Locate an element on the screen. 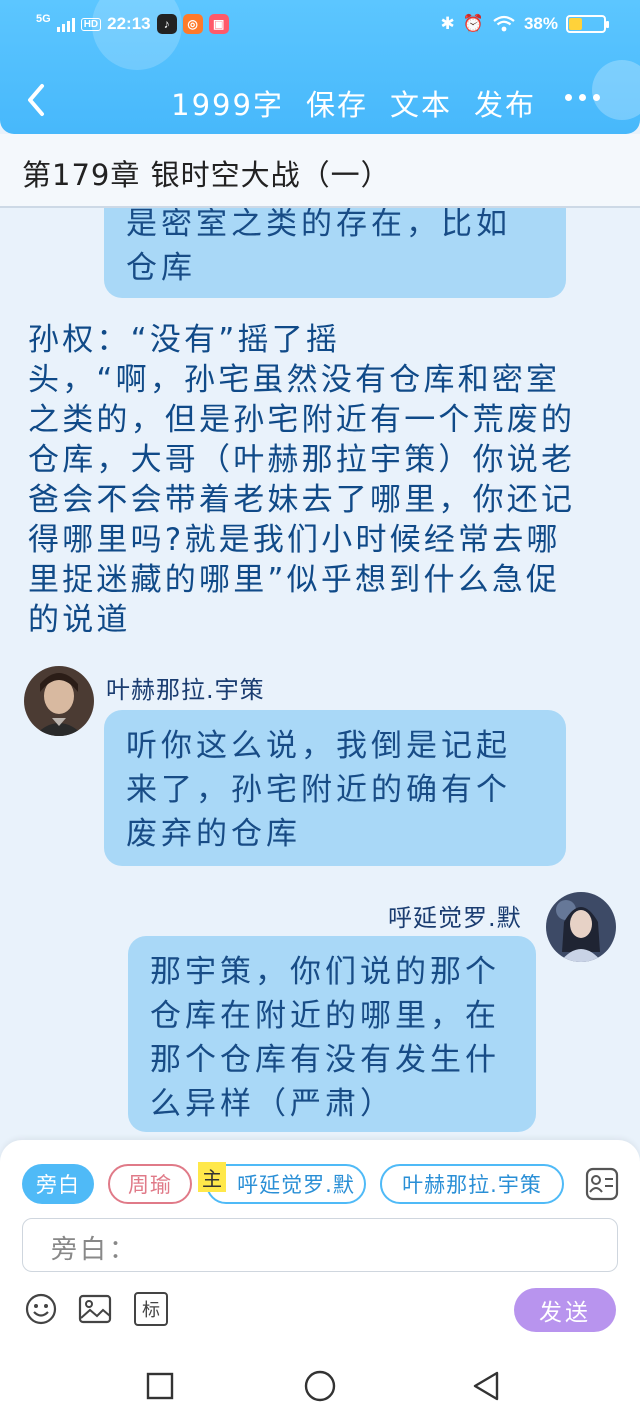  role-chip-yehenala-yuce: 叶赫那拉.宇策 is located at coordinates (472, 1184).